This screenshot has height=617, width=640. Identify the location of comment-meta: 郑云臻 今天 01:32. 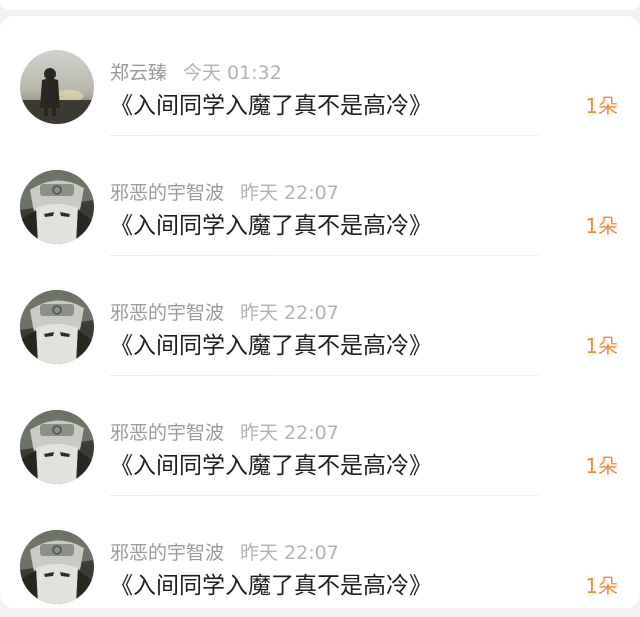
(196, 71).